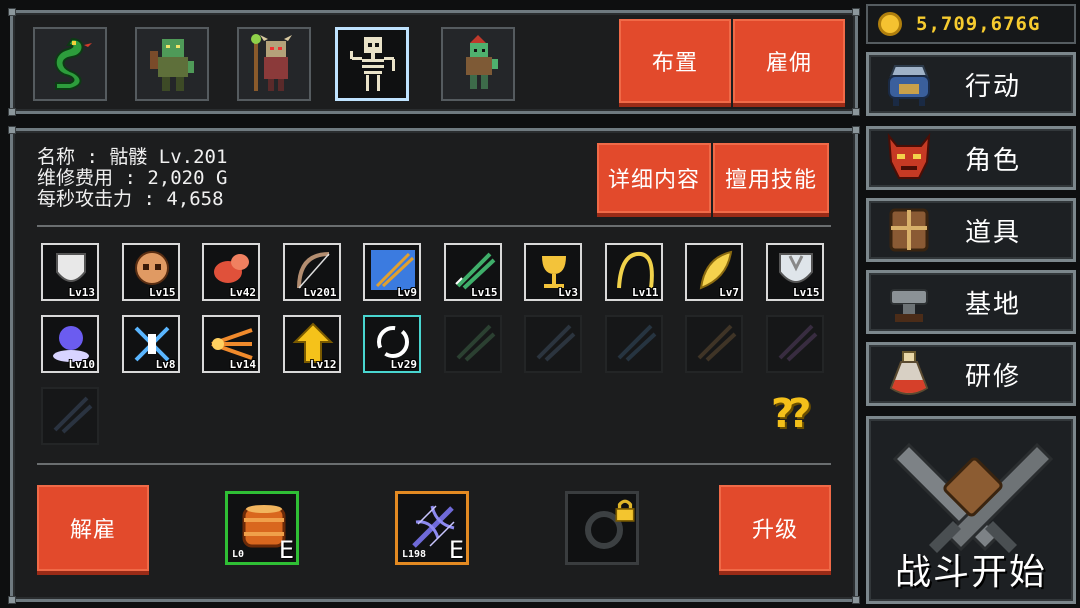 This screenshot has width=1080, height=608. Describe the element at coordinates (909, 373) in the screenshot. I see `potion-icon` at that location.